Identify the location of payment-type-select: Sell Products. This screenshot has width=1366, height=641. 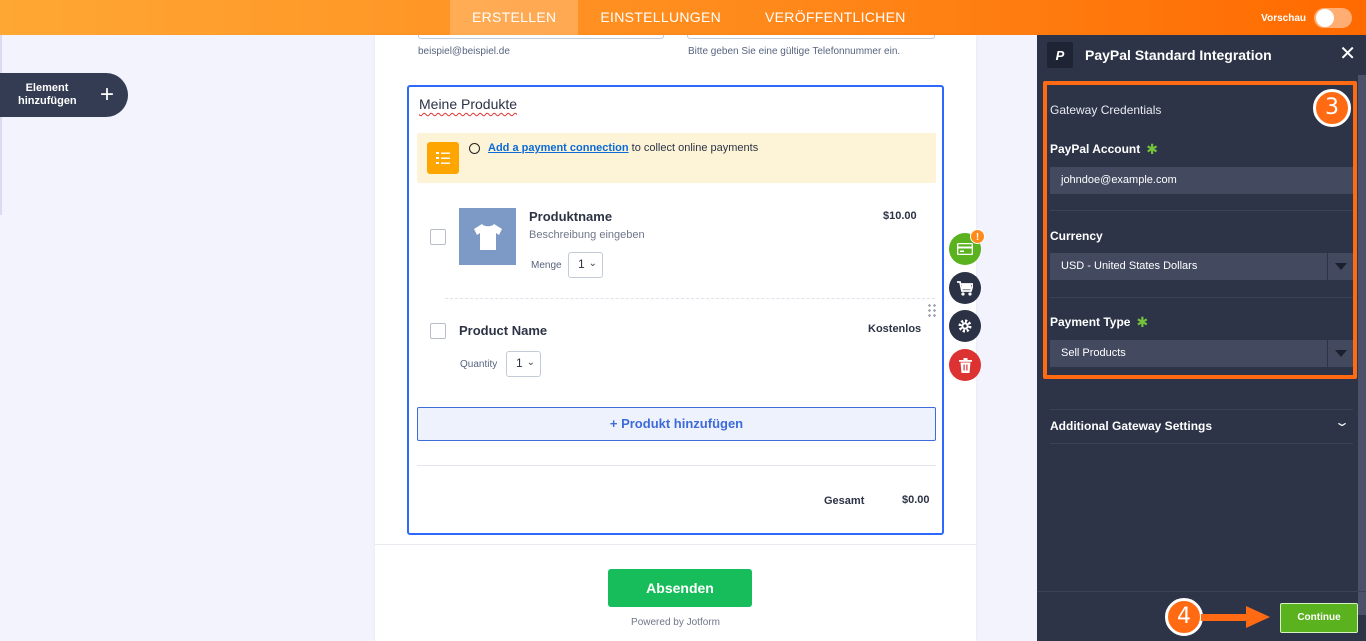
(1201, 353).